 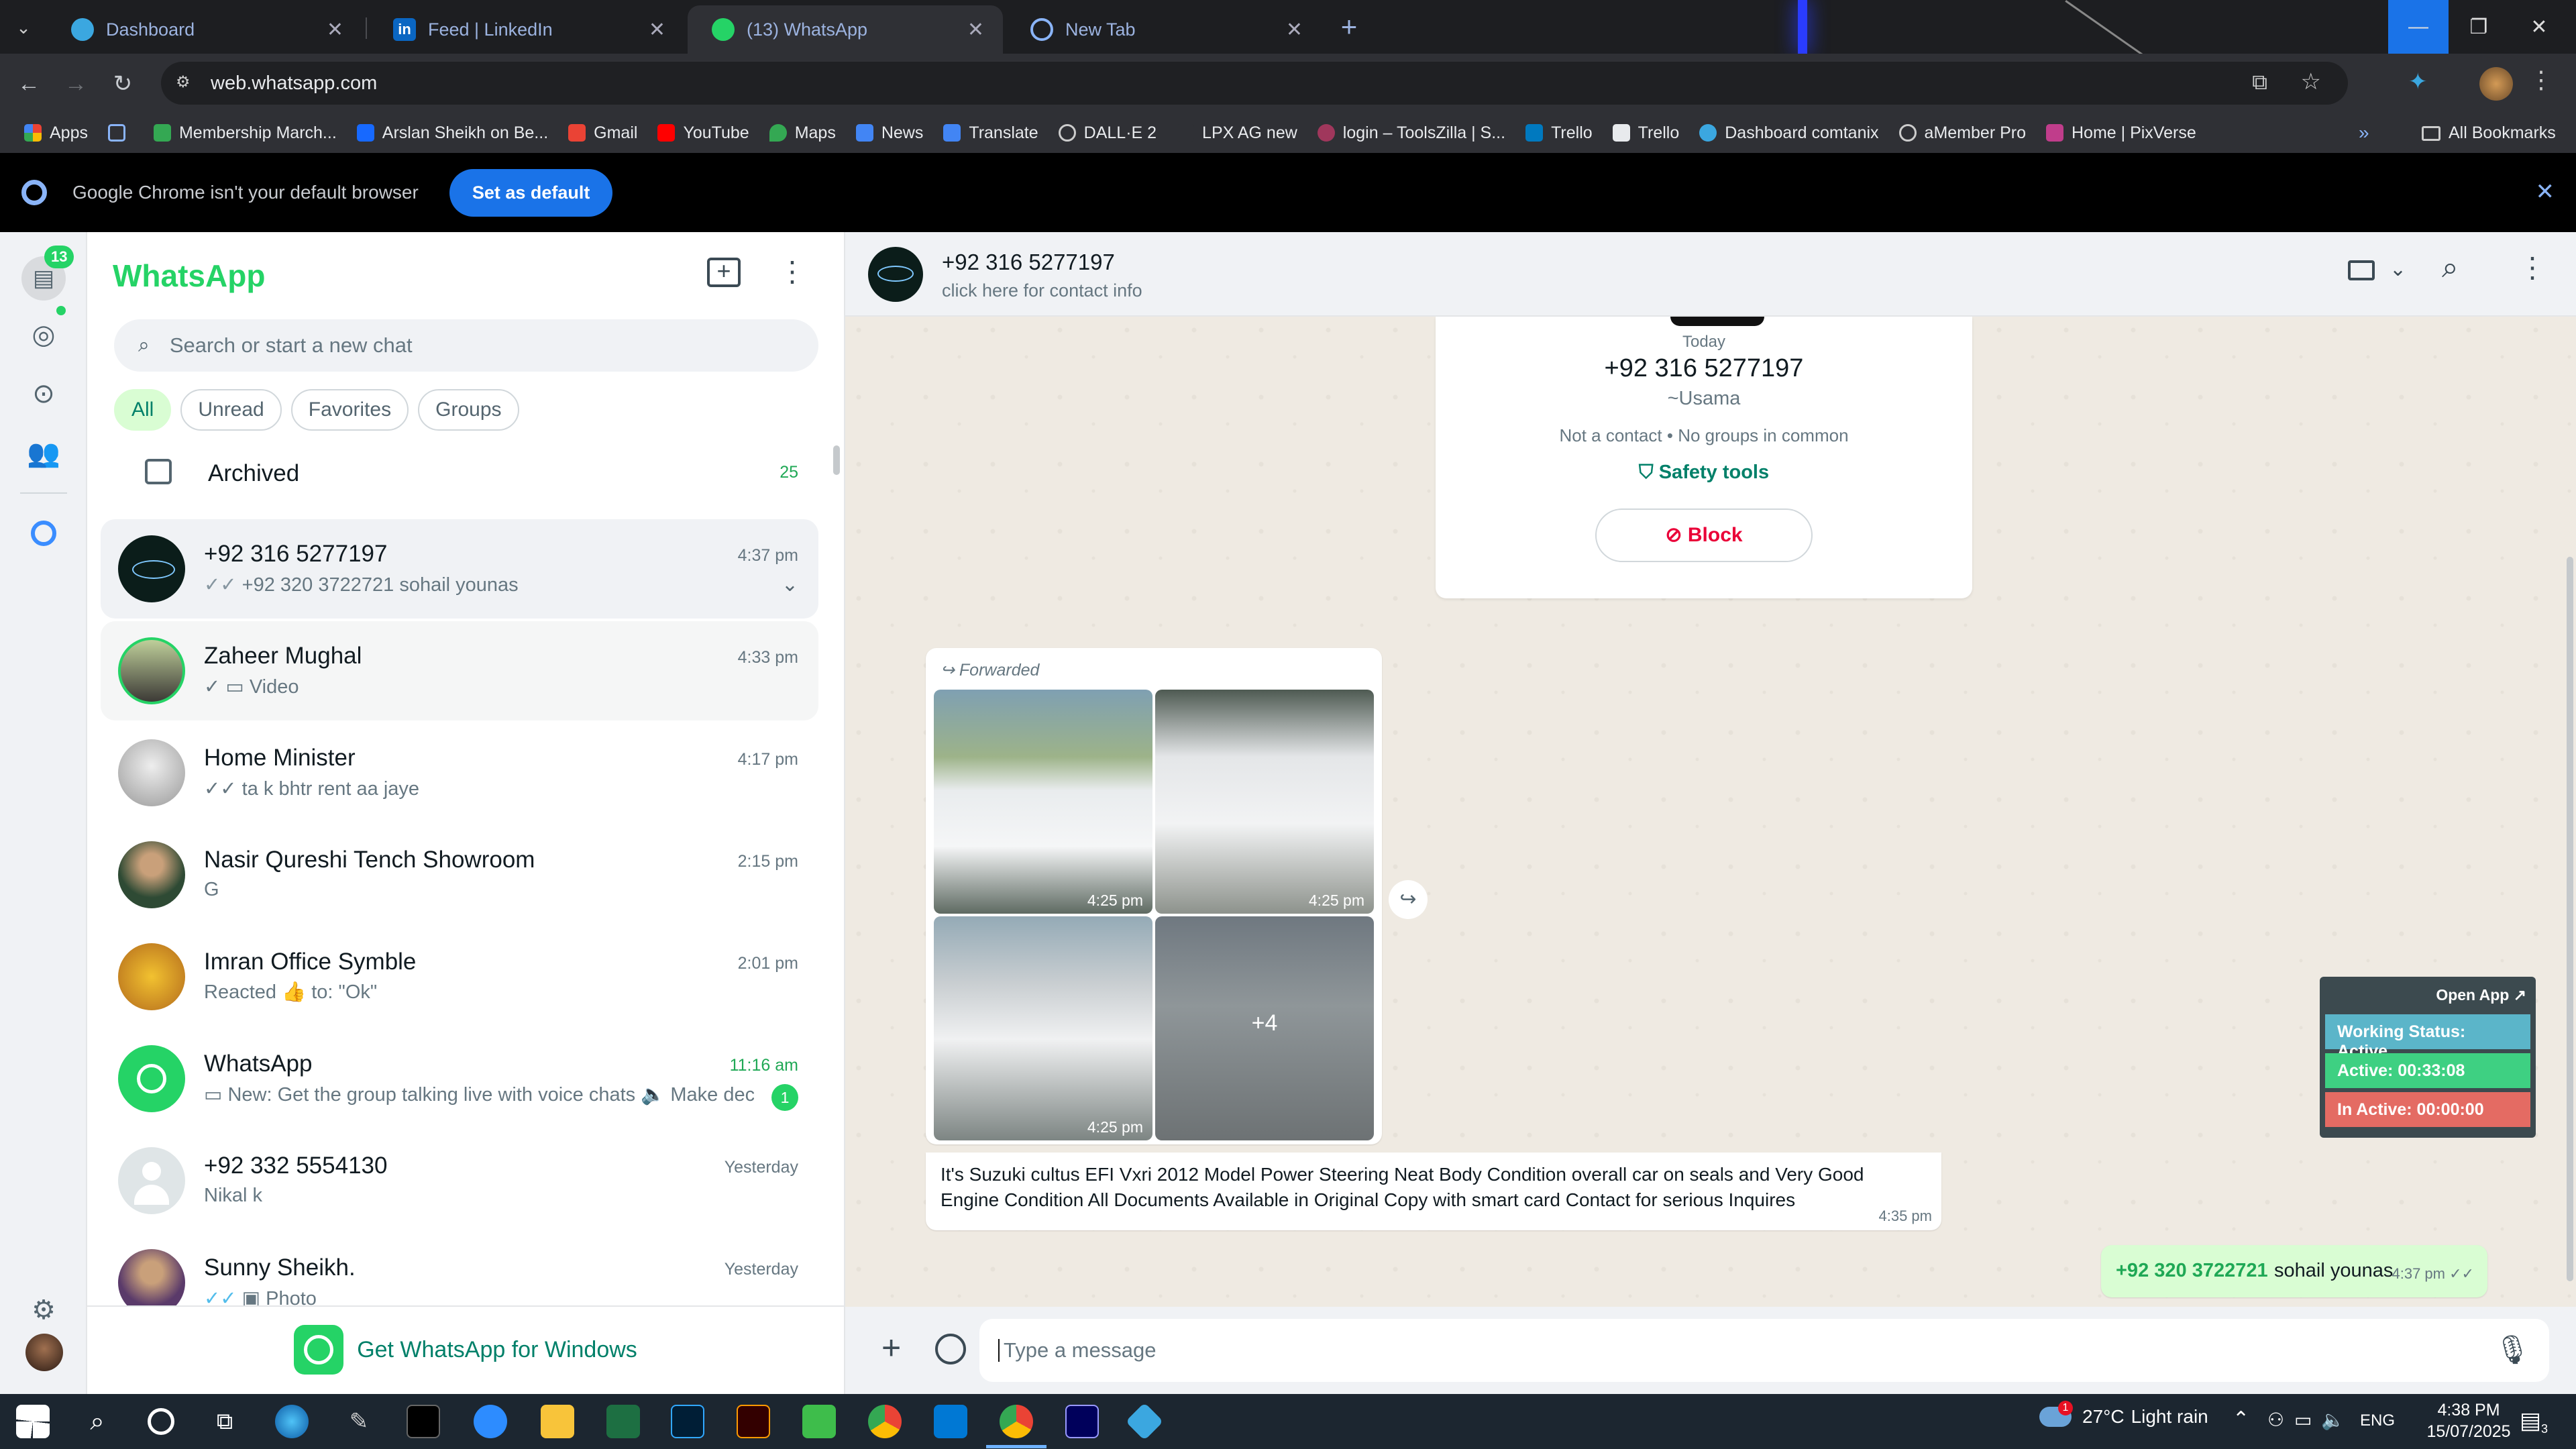 I want to click on file-explorer-icon, so click(x=557, y=1421).